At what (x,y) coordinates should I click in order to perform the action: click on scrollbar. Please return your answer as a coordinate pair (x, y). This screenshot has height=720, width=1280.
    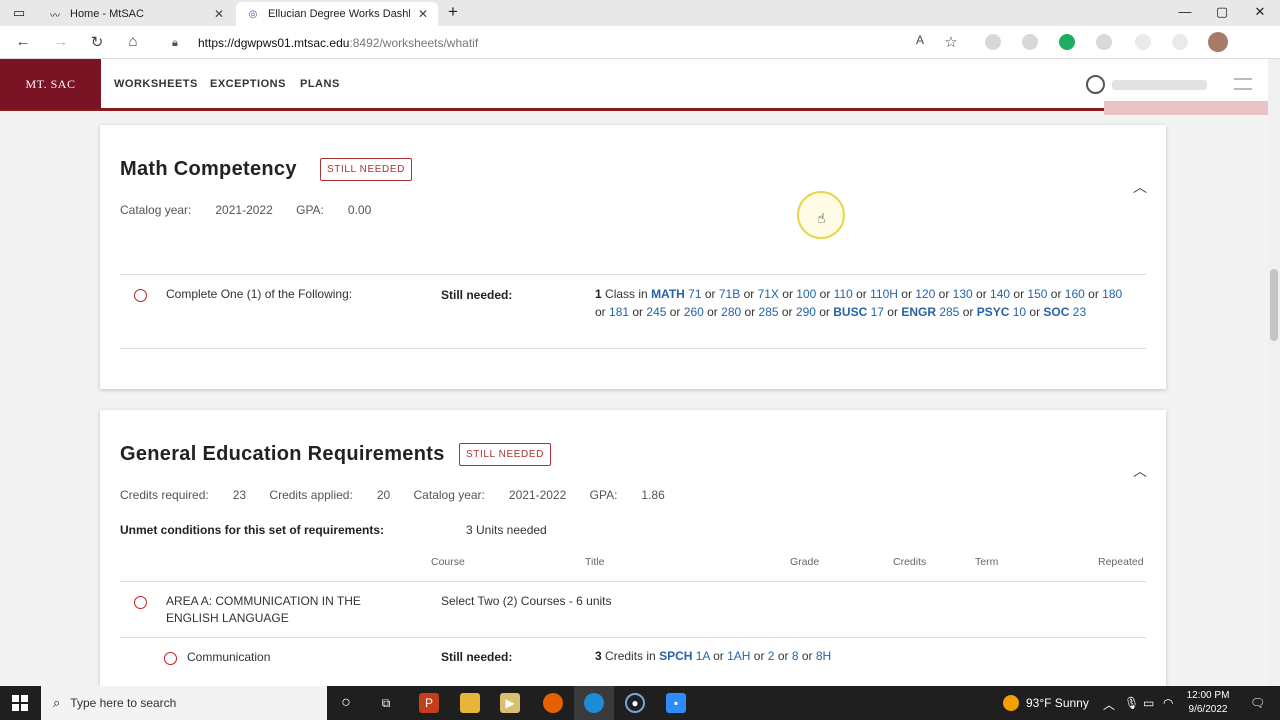
    Looking at the image, I should click on (1274, 372).